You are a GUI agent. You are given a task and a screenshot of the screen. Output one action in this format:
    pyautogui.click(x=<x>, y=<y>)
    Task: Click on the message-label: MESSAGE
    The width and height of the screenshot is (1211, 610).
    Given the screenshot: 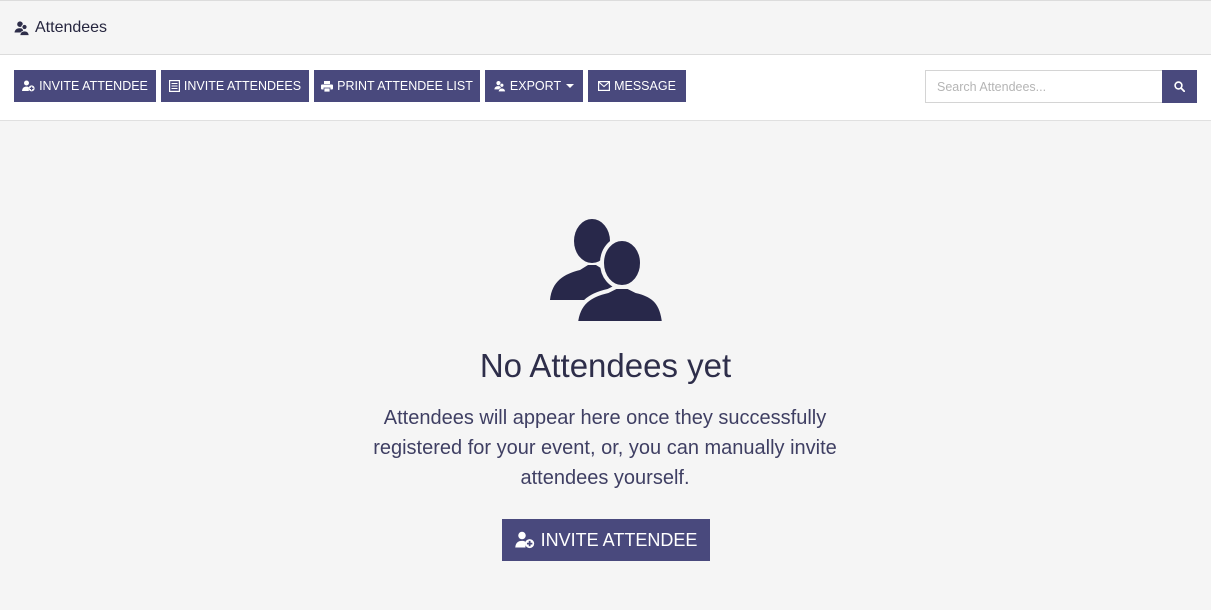 What is the action you would take?
    pyautogui.click(x=645, y=86)
    